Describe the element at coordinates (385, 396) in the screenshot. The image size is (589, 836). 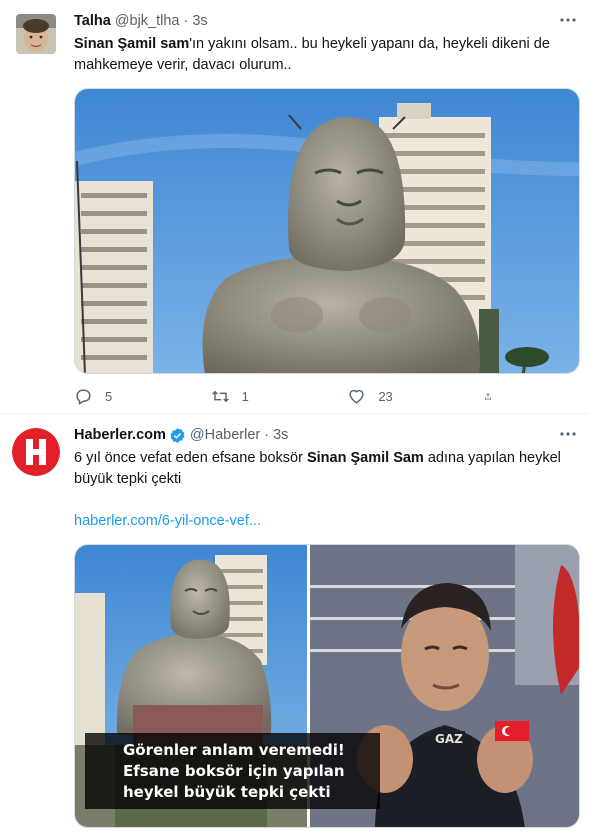
I see `like-count: 23` at that location.